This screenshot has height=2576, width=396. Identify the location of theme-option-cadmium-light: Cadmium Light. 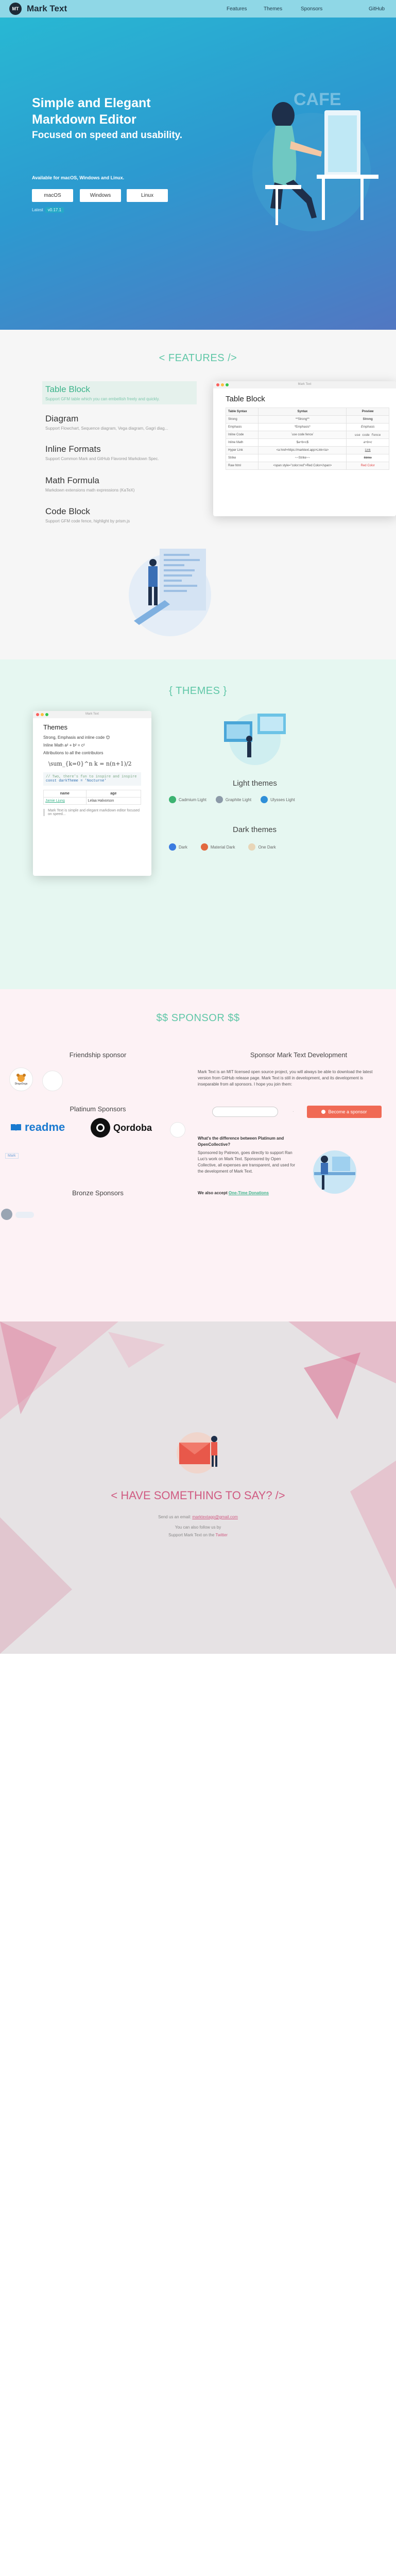
(187, 799).